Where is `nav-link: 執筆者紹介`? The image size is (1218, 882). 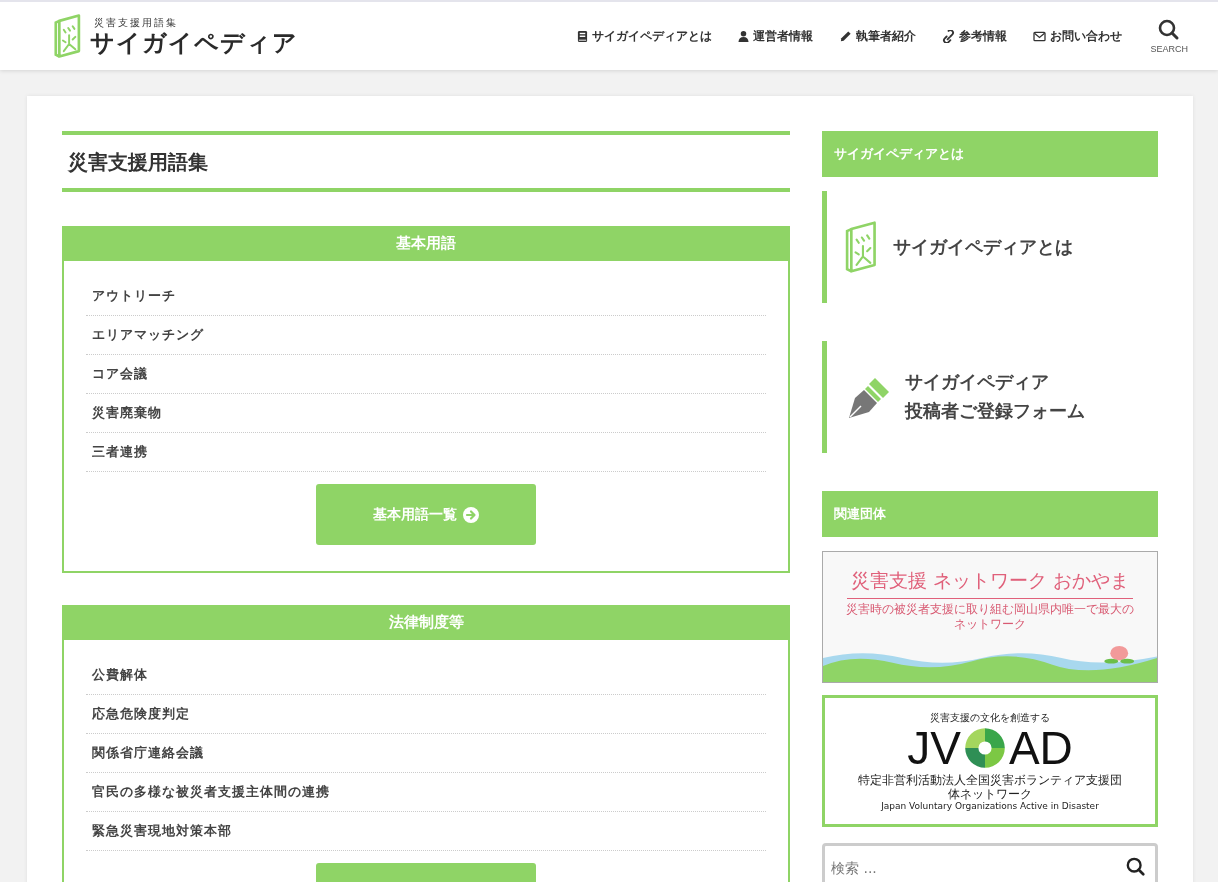 nav-link: 執筆者紹介 is located at coordinates (878, 36).